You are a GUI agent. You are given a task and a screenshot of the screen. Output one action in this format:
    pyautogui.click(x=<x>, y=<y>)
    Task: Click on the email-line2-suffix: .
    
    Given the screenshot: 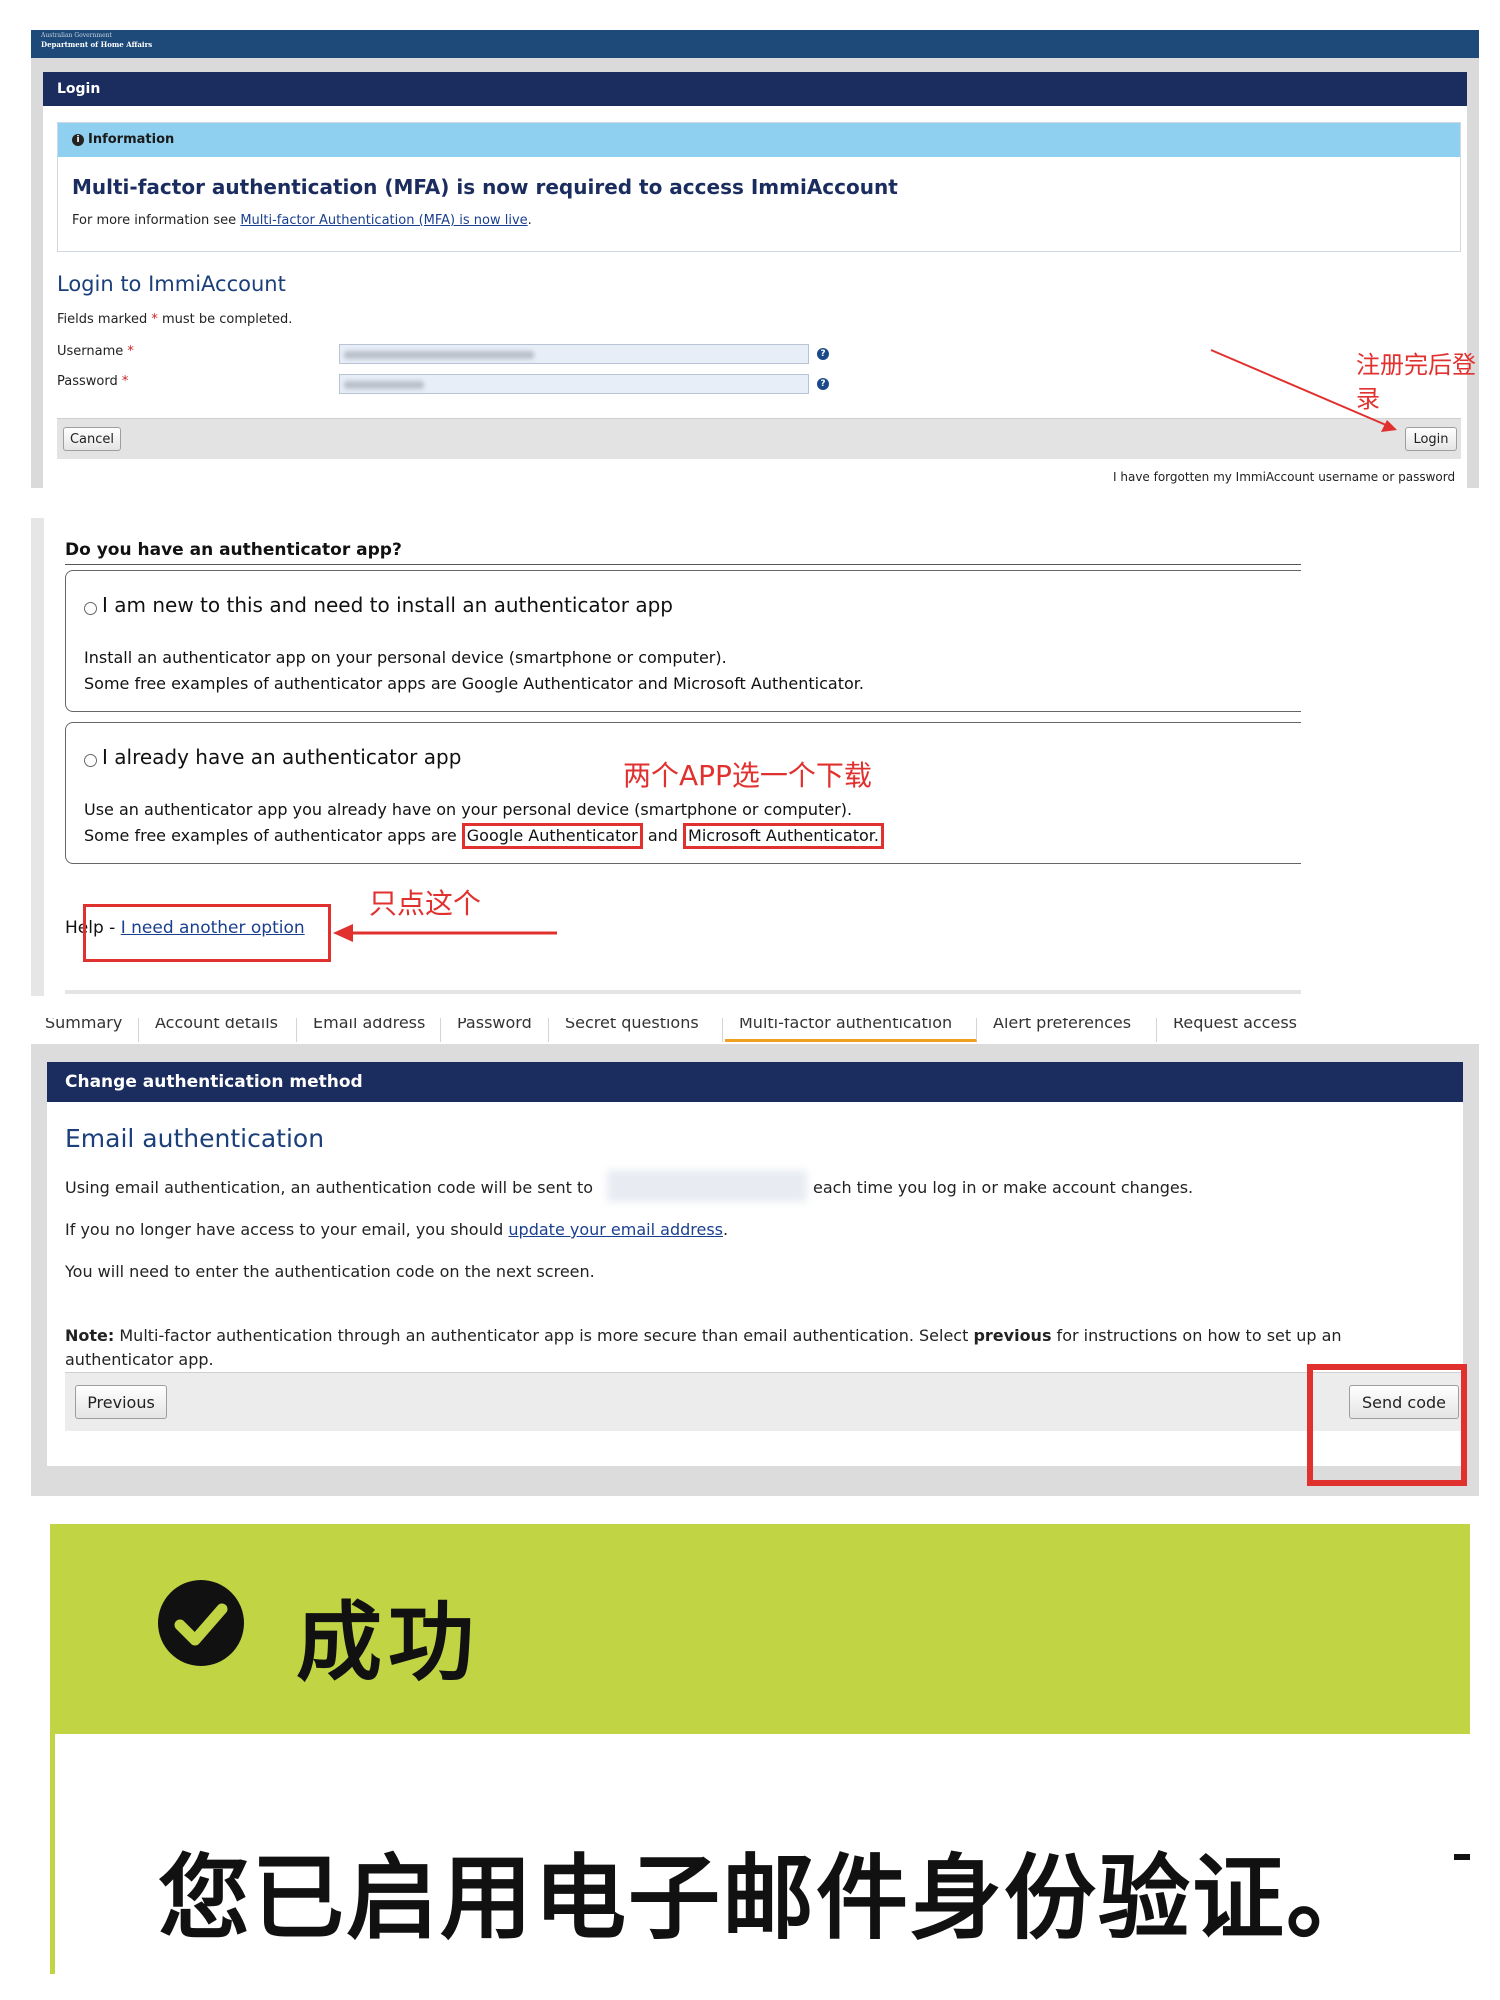 What is the action you would take?
    pyautogui.click(x=726, y=1229)
    